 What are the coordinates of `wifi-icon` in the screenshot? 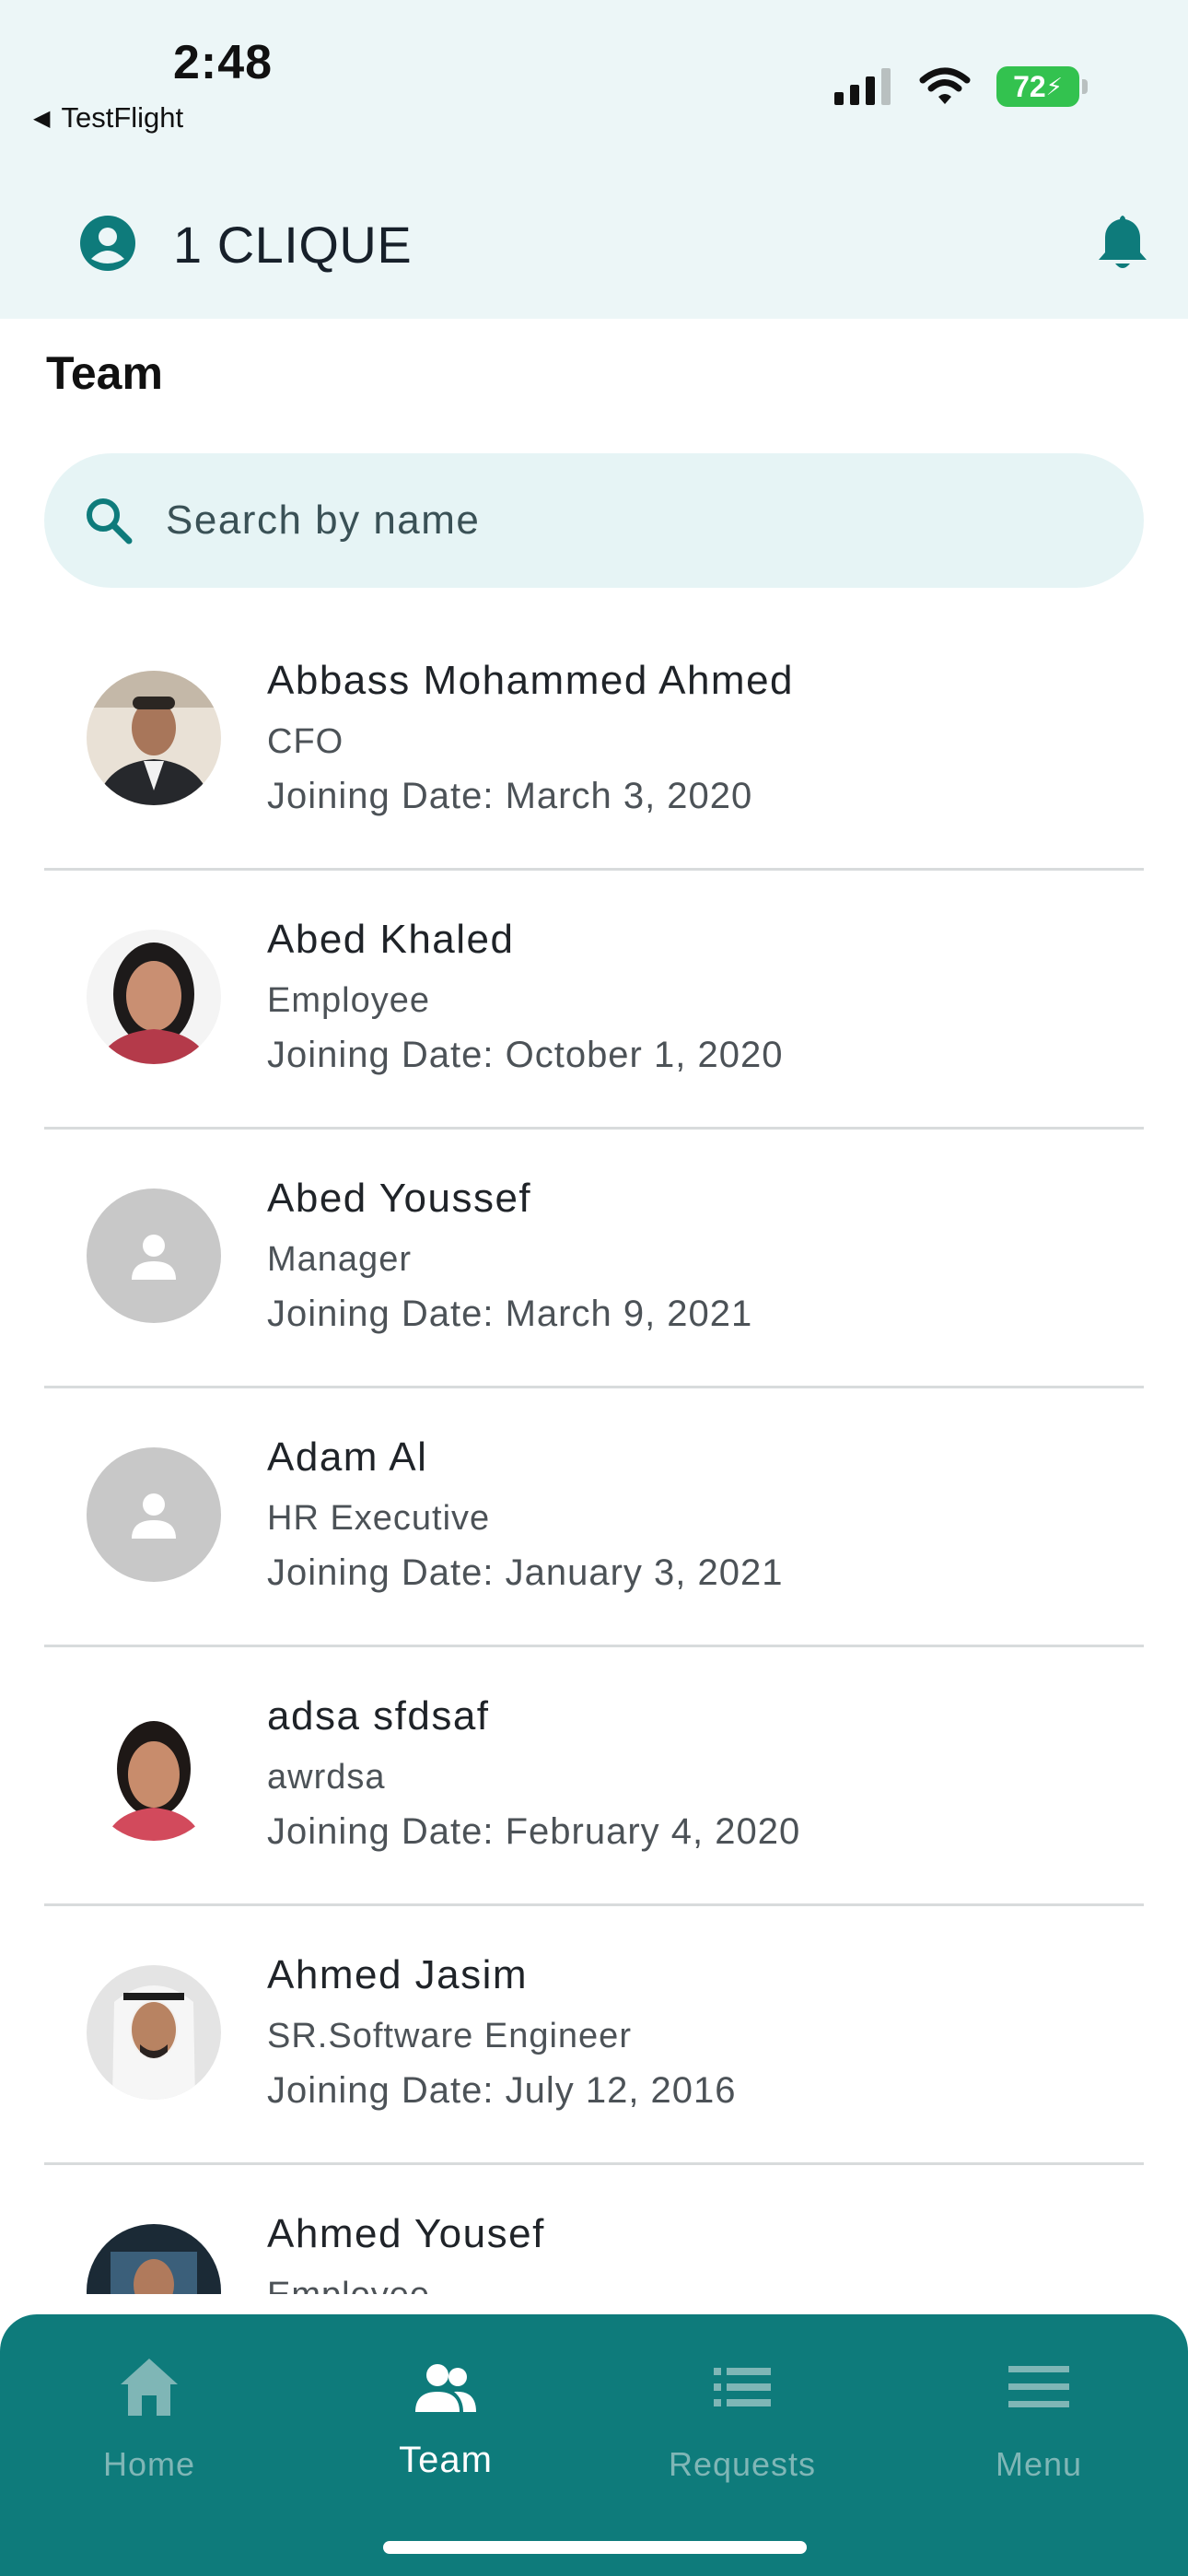 It's located at (945, 85).